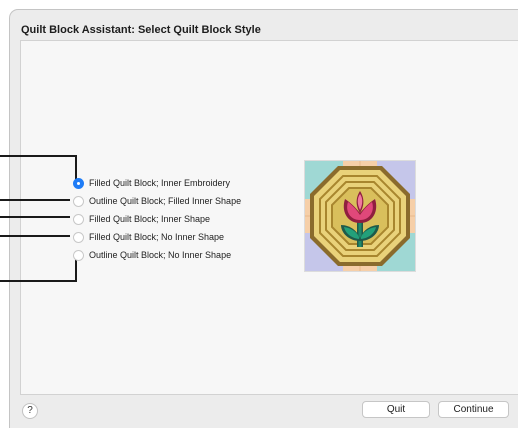  Describe the element at coordinates (30, 411) in the screenshot. I see `help-button: ?` at that location.